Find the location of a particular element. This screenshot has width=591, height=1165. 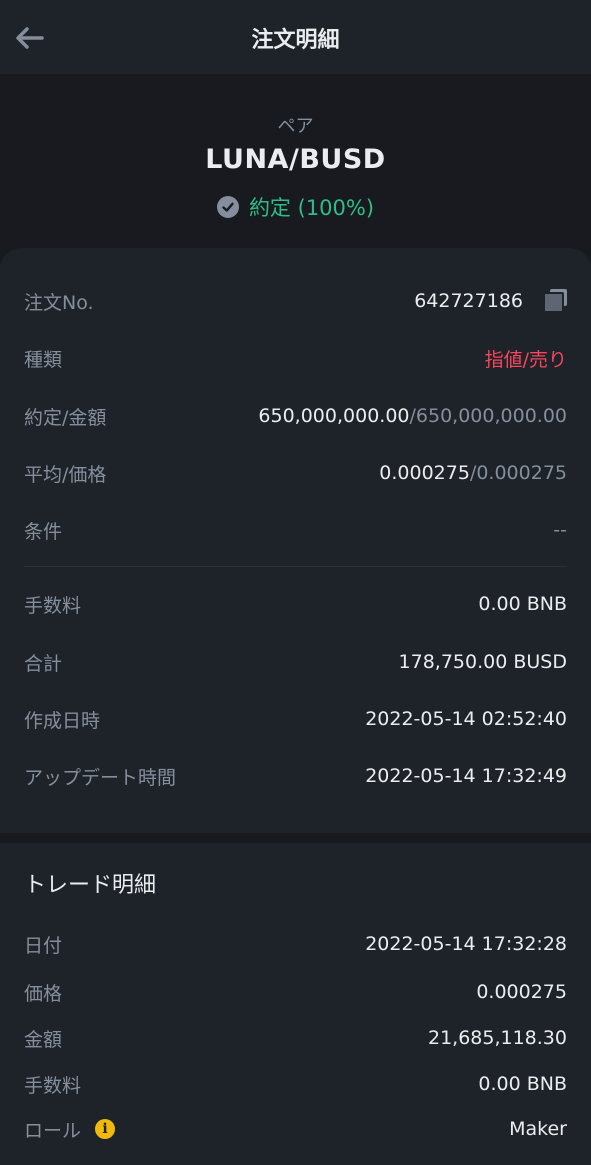

trade-role-label: ロール is located at coordinates (53, 1130).